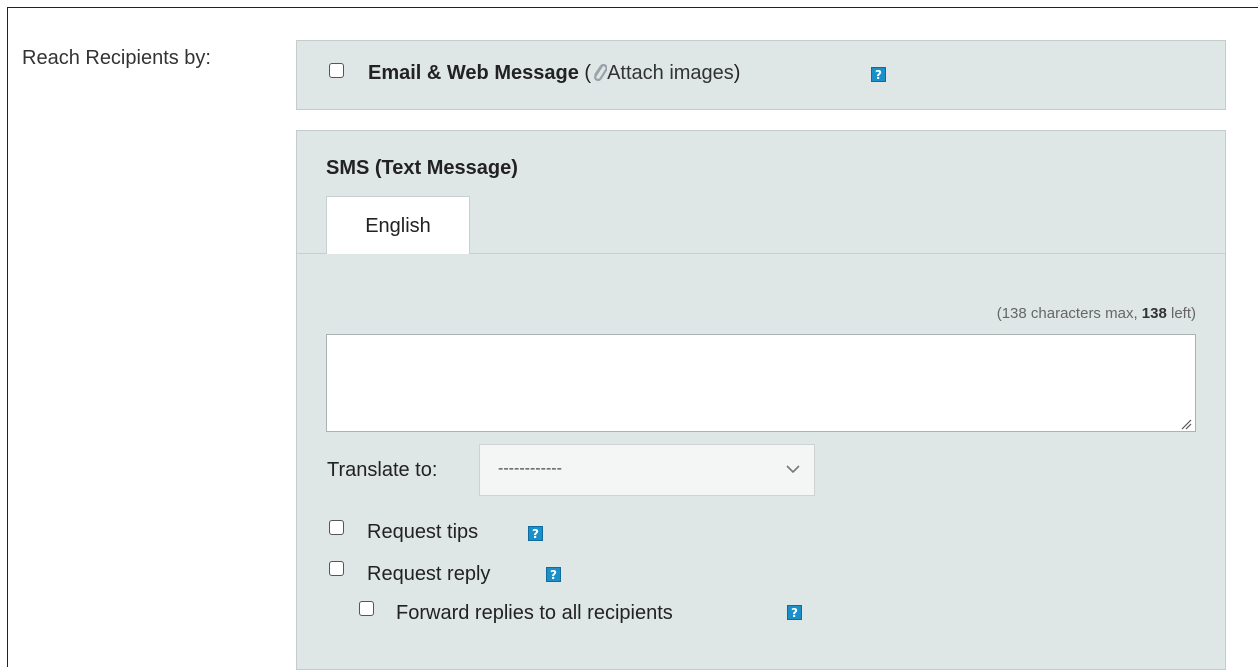 Image resolution: width=1260 pixels, height=670 pixels. What do you see at coordinates (473, 73) in the screenshot?
I see `email-web-message-label: Email & Web Message` at bounding box center [473, 73].